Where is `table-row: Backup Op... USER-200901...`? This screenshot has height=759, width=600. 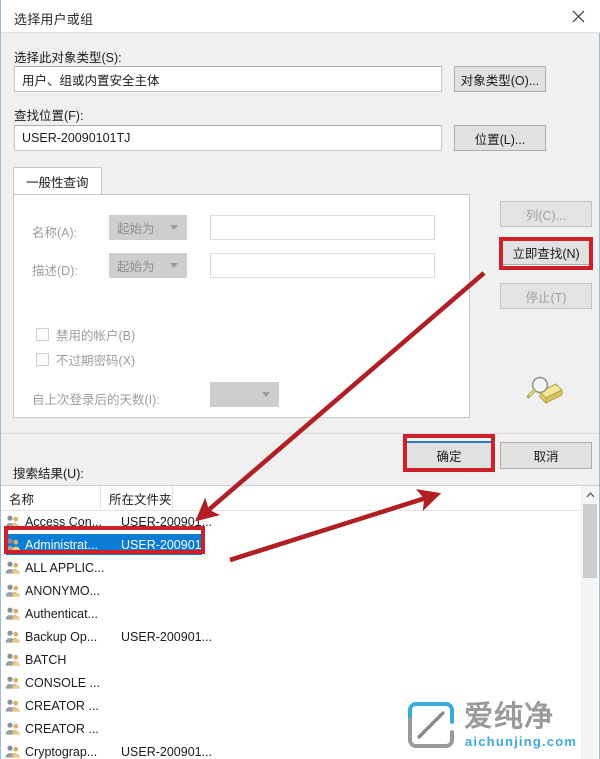 table-row: Backup Op... USER-200901... is located at coordinates (291, 636).